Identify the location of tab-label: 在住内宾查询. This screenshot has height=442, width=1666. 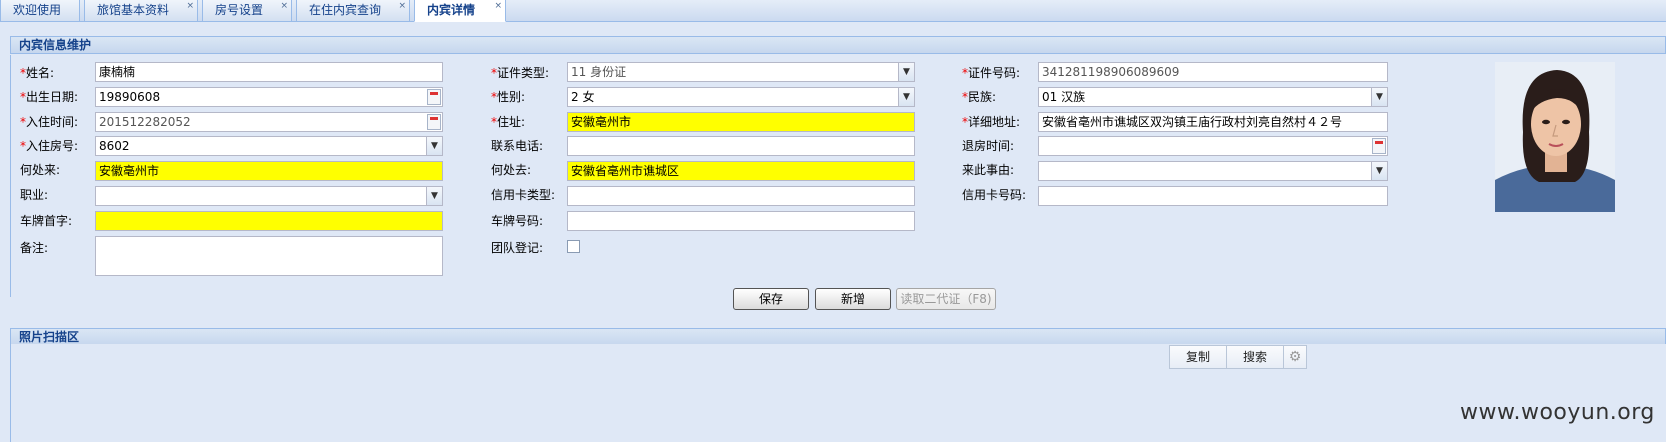
(345, 10).